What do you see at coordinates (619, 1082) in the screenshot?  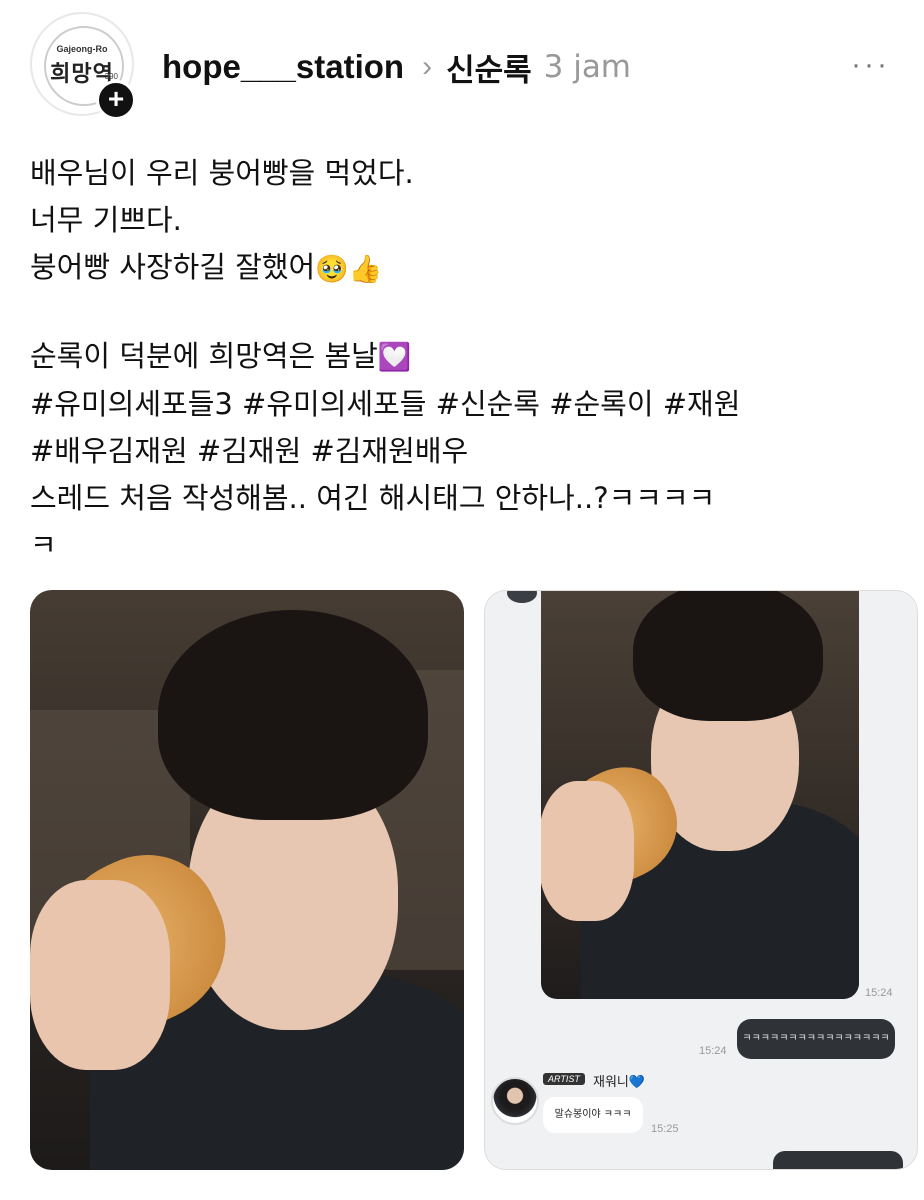 I see `artist-name: 재워니💙` at bounding box center [619, 1082].